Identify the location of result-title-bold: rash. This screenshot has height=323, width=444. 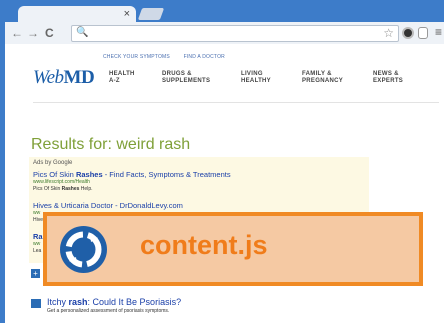
(78, 302).